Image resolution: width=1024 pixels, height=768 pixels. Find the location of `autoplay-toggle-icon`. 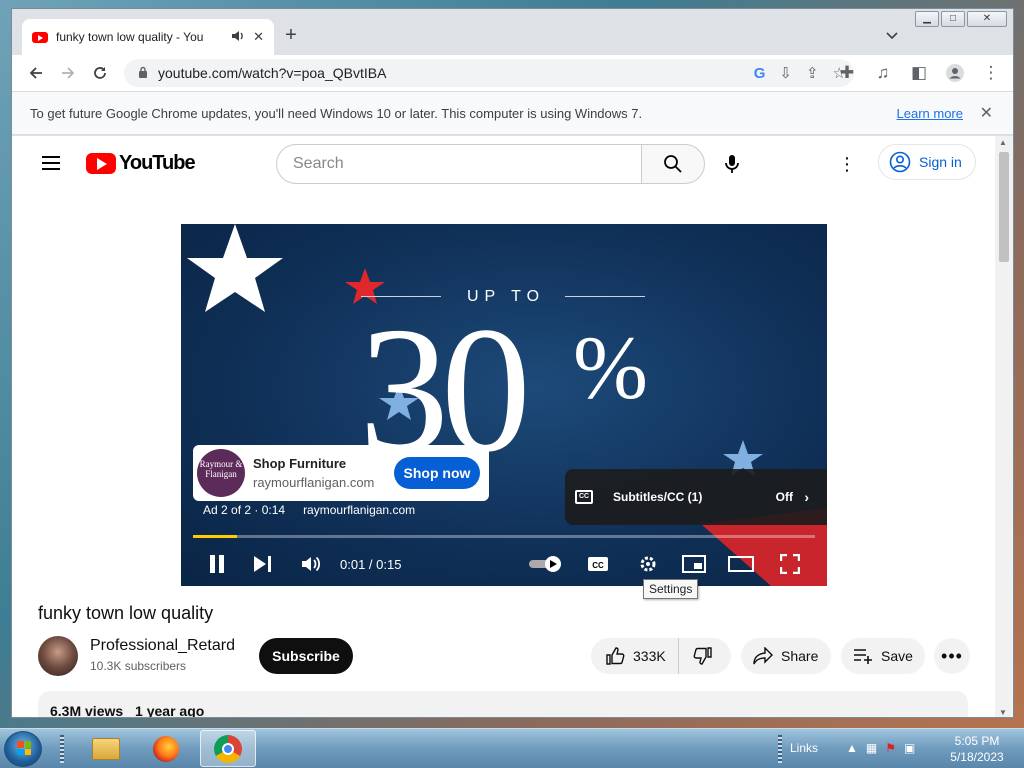

autoplay-toggle-icon is located at coordinates (545, 564).